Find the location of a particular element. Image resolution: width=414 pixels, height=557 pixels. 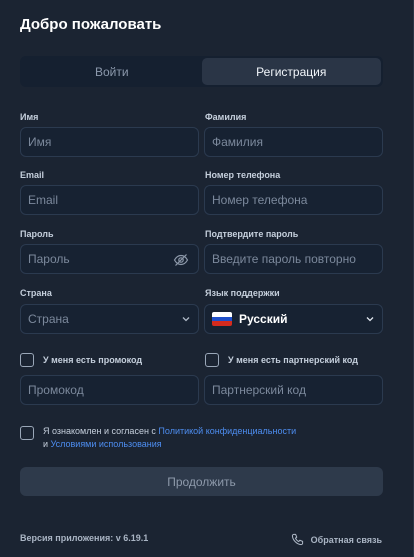

email-field is located at coordinates (109, 200).